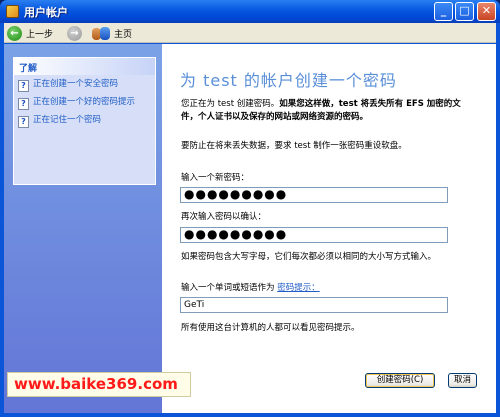 This screenshot has height=417, width=500. What do you see at coordinates (250, 33) in the screenshot?
I see `toolbar: ← 上一步 → 主页` at bounding box center [250, 33].